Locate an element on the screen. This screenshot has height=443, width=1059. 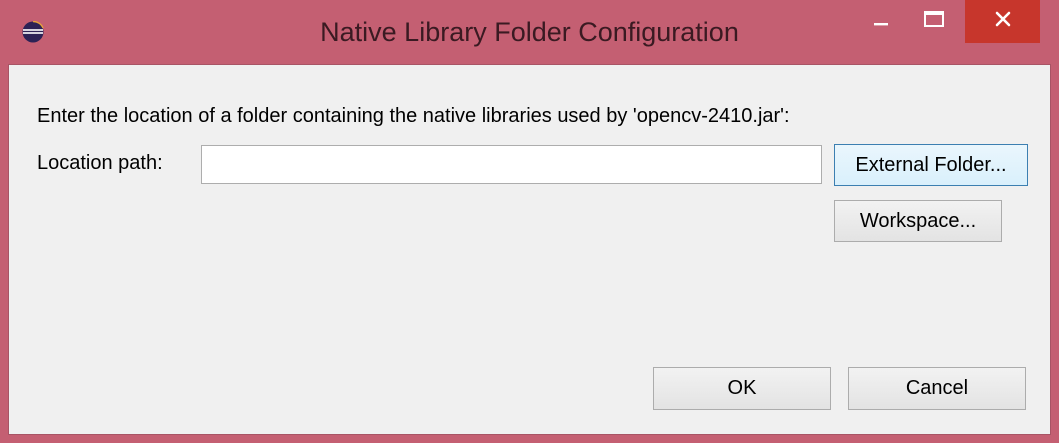
title-bar: Native Library Folder Configuration is located at coordinates (529, 32).